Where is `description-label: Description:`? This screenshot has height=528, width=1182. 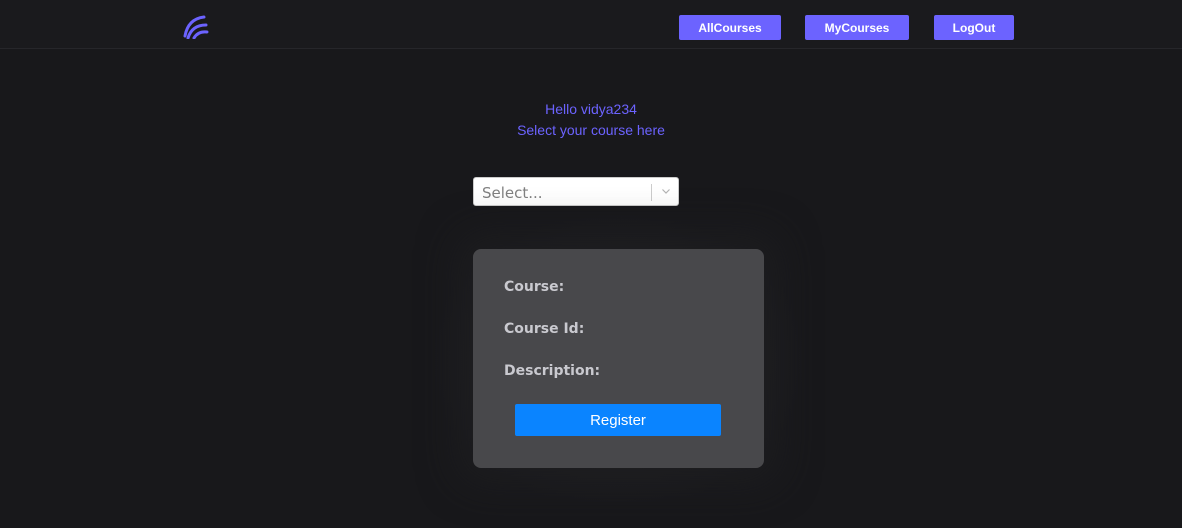 description-label: Description: is located at coordinates (552, 371).